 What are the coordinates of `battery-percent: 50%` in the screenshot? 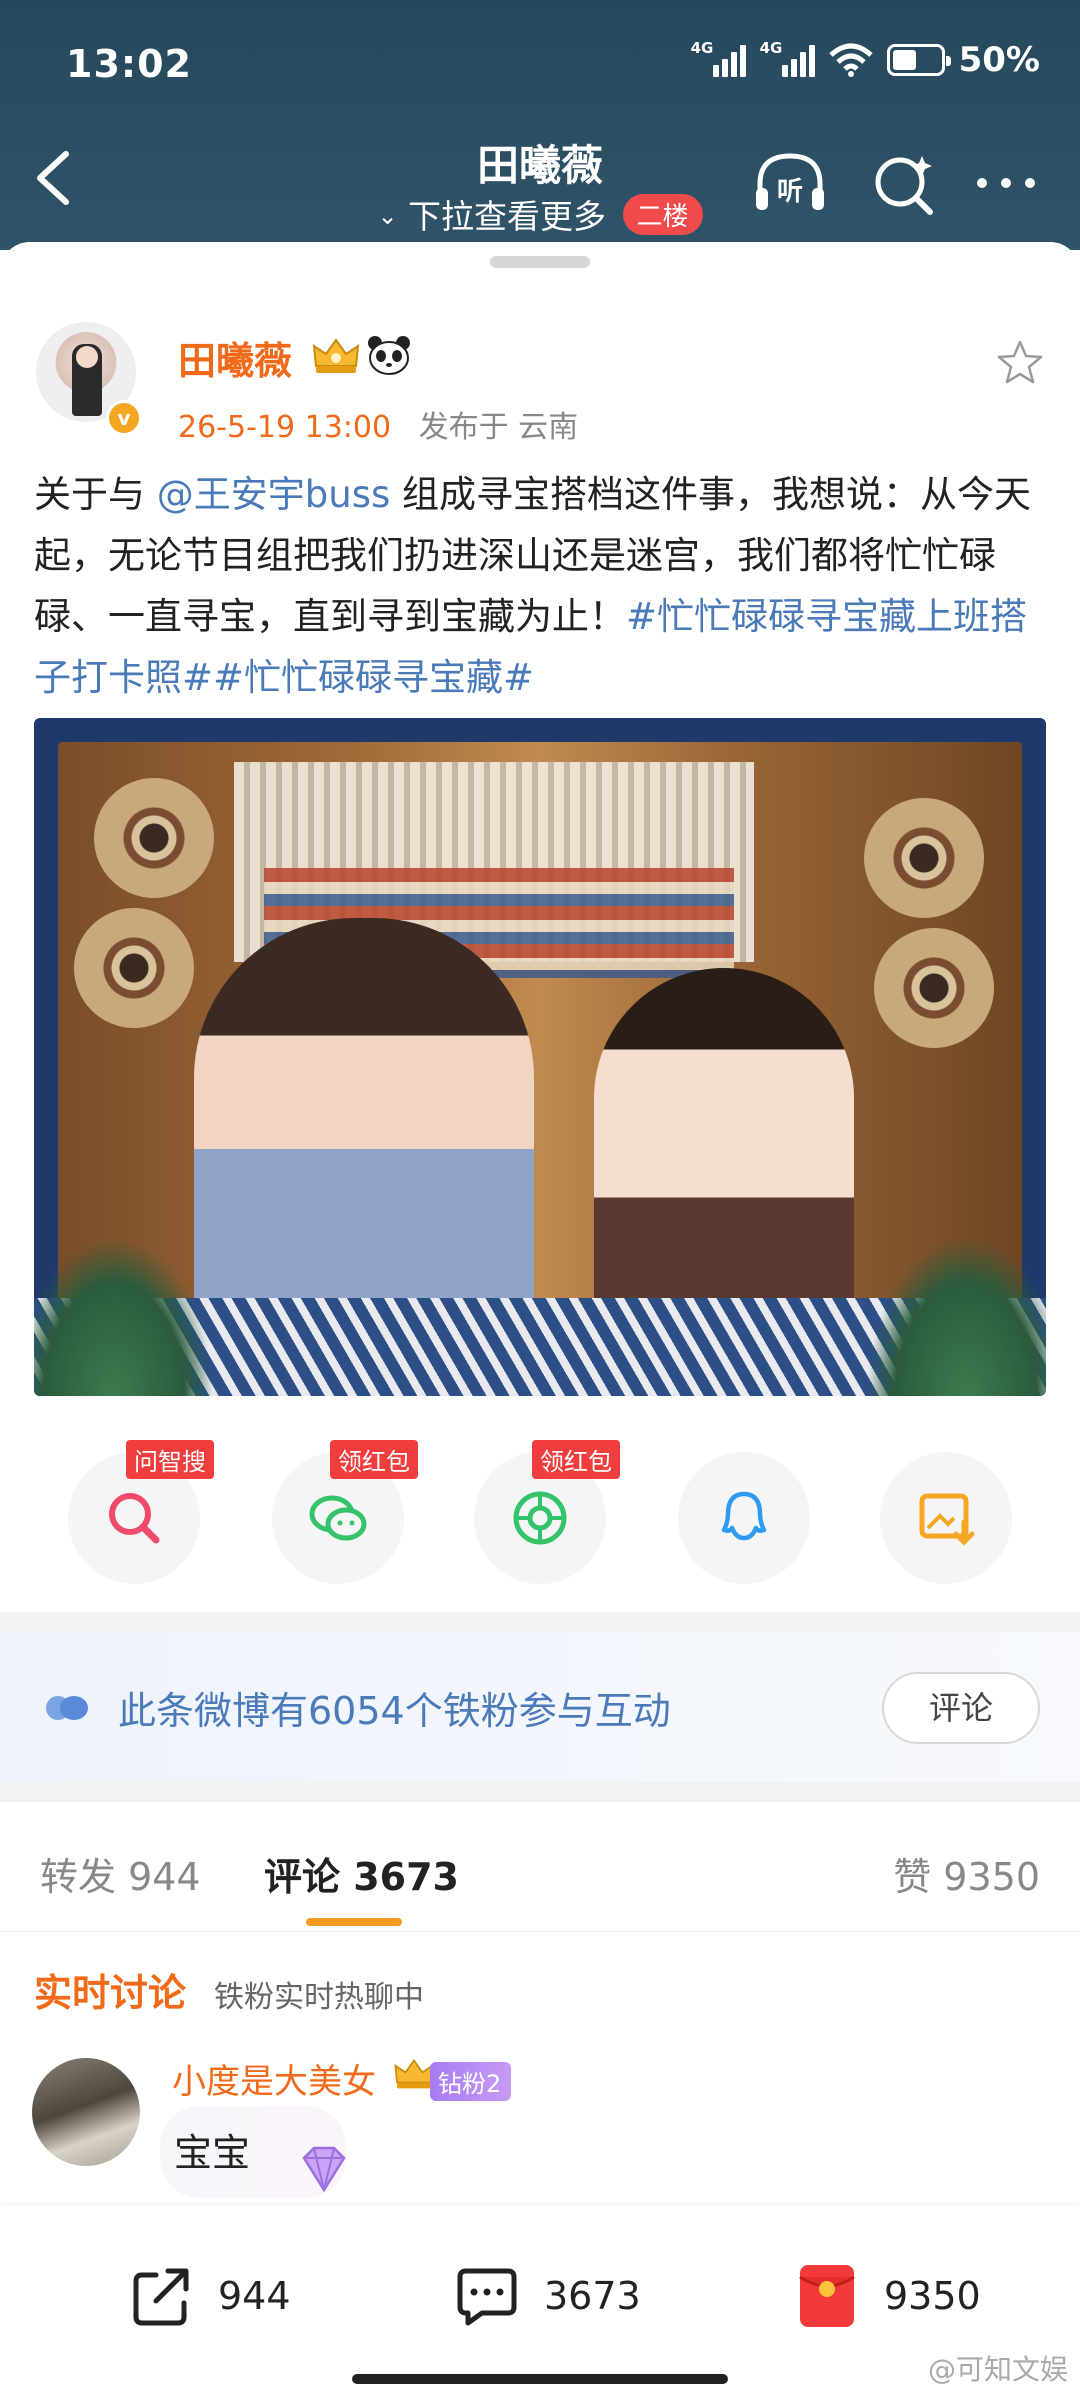 It's located at (999, 60).